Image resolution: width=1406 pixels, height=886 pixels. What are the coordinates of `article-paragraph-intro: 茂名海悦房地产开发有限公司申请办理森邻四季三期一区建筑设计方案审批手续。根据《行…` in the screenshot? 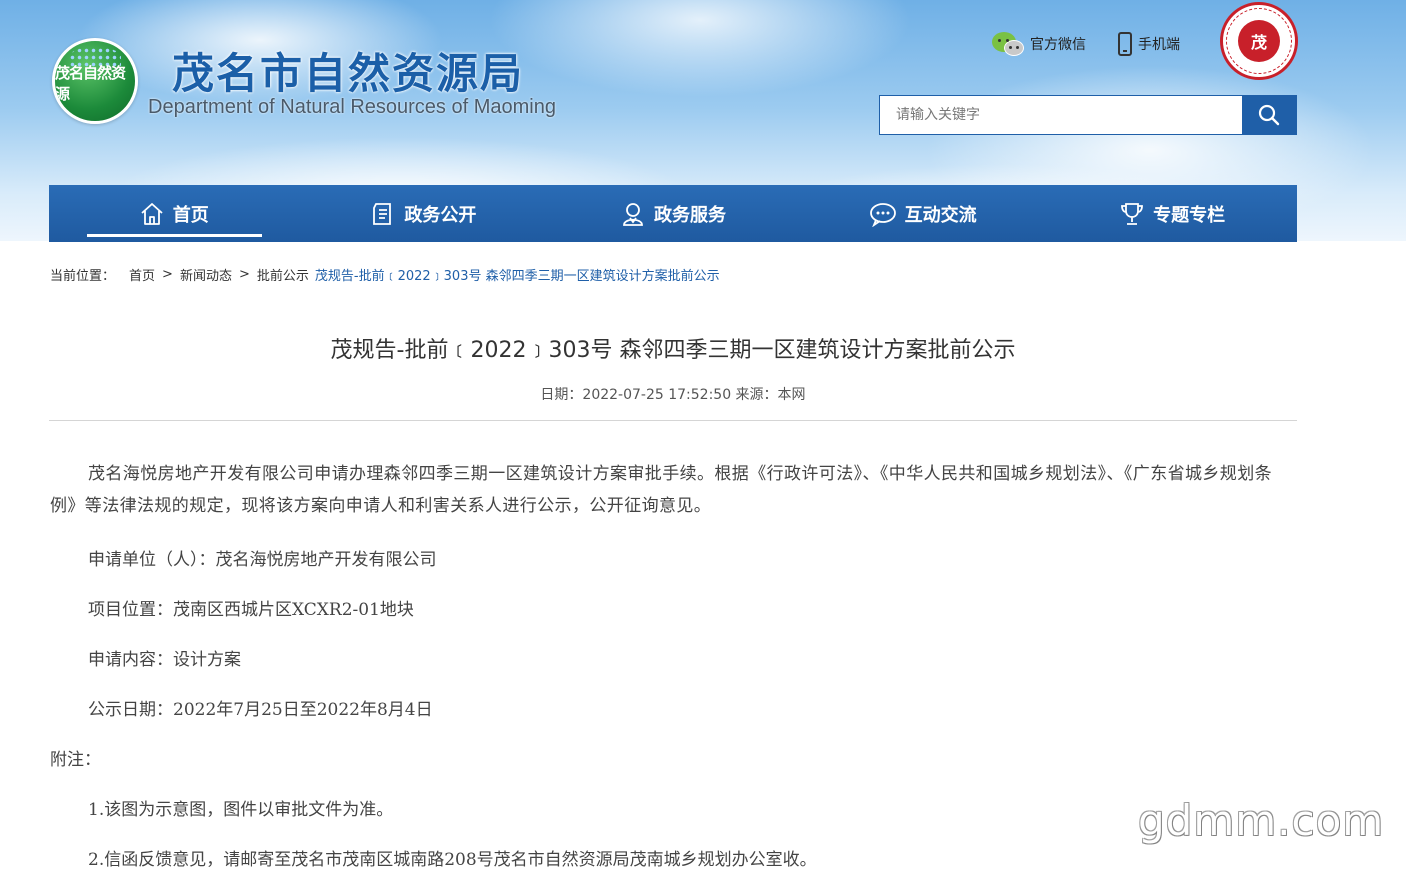 It's located at (661, 490).